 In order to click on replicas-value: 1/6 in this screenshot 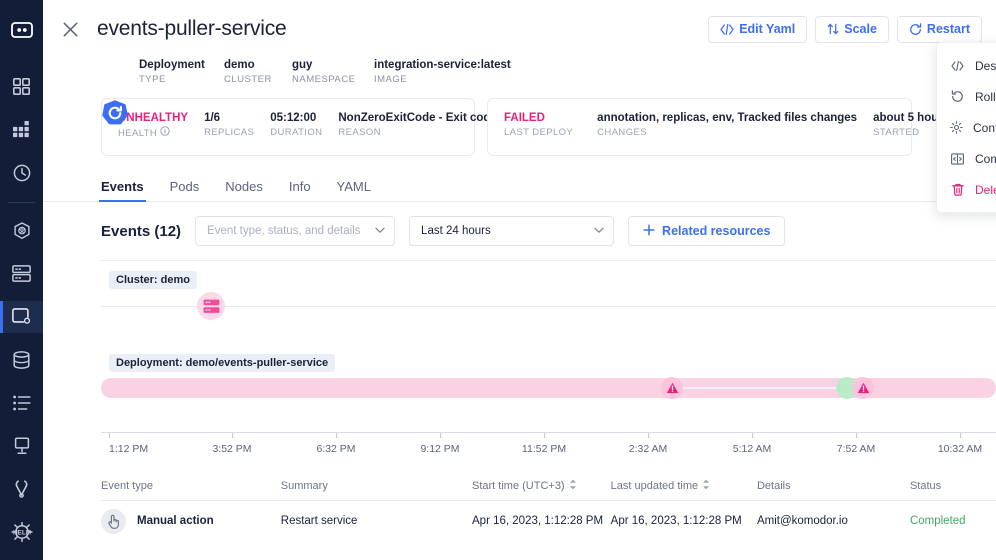, I will do `click(212, 118)`.